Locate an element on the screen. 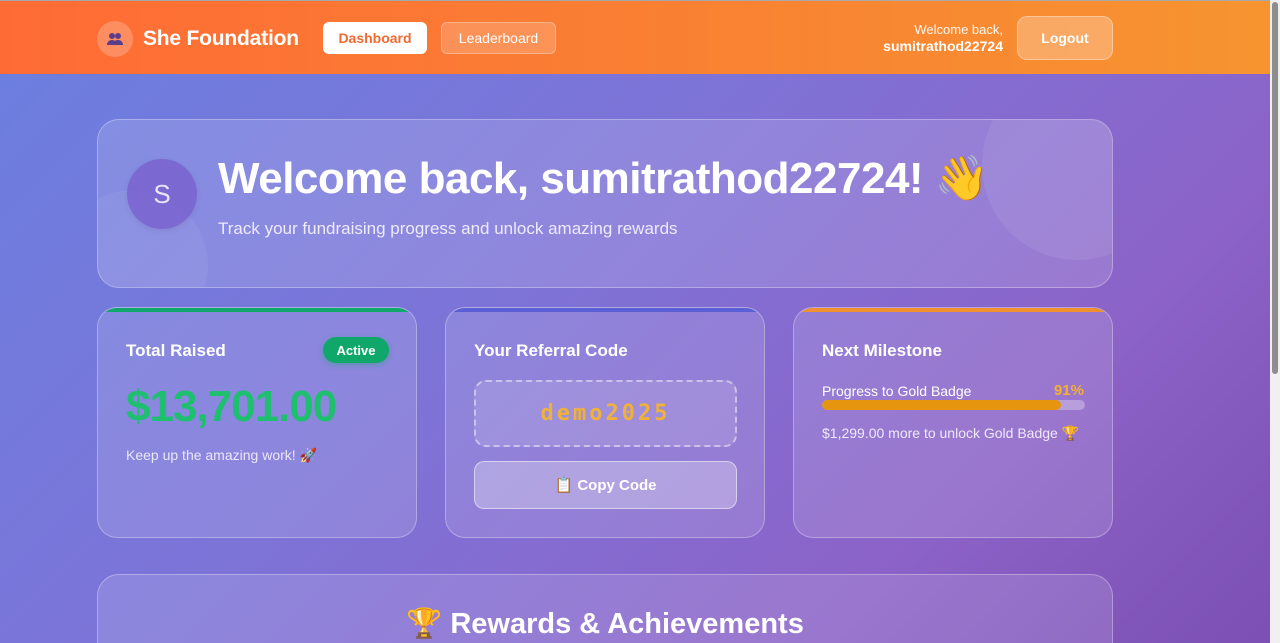  milestone-note: $1,299.00 more to unlock Gold Badge 🏆 is located at coordinates (951, 433).